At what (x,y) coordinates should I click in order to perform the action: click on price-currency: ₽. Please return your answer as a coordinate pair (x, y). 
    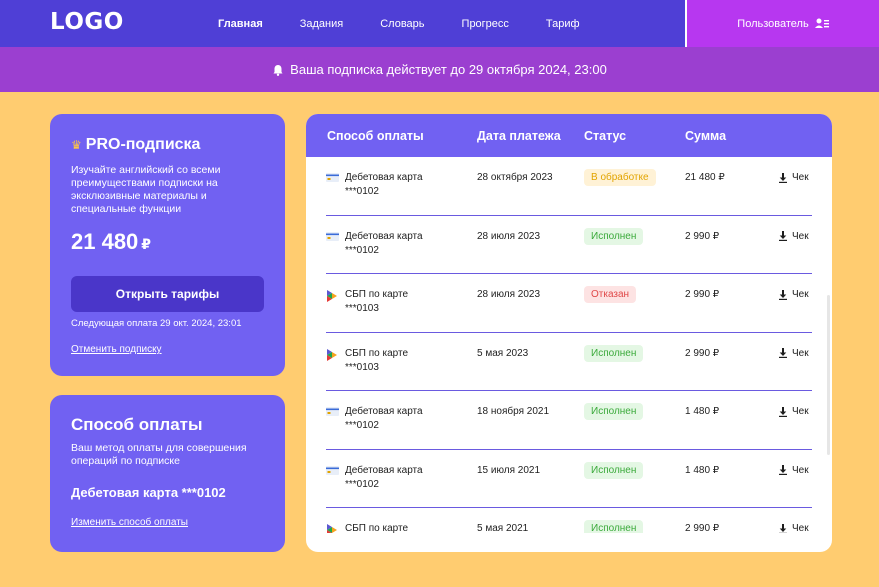
    Looking at the image, I should click on (146, 244).